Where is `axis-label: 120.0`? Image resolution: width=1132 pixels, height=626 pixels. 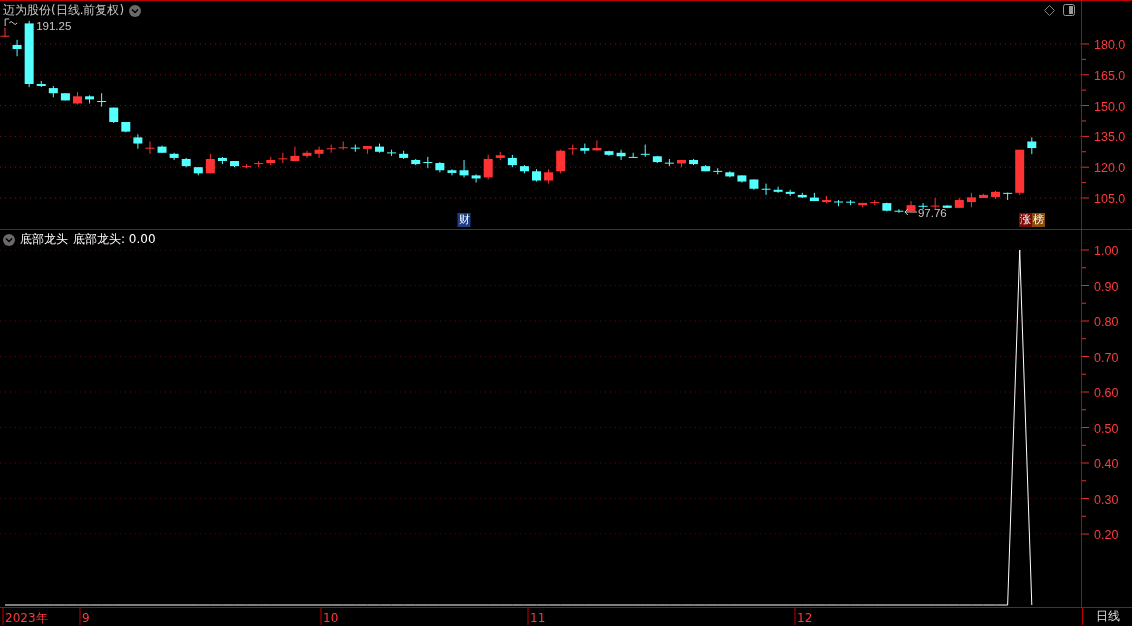 axis-label: 120.0 is located at coordinates (1110, 168).